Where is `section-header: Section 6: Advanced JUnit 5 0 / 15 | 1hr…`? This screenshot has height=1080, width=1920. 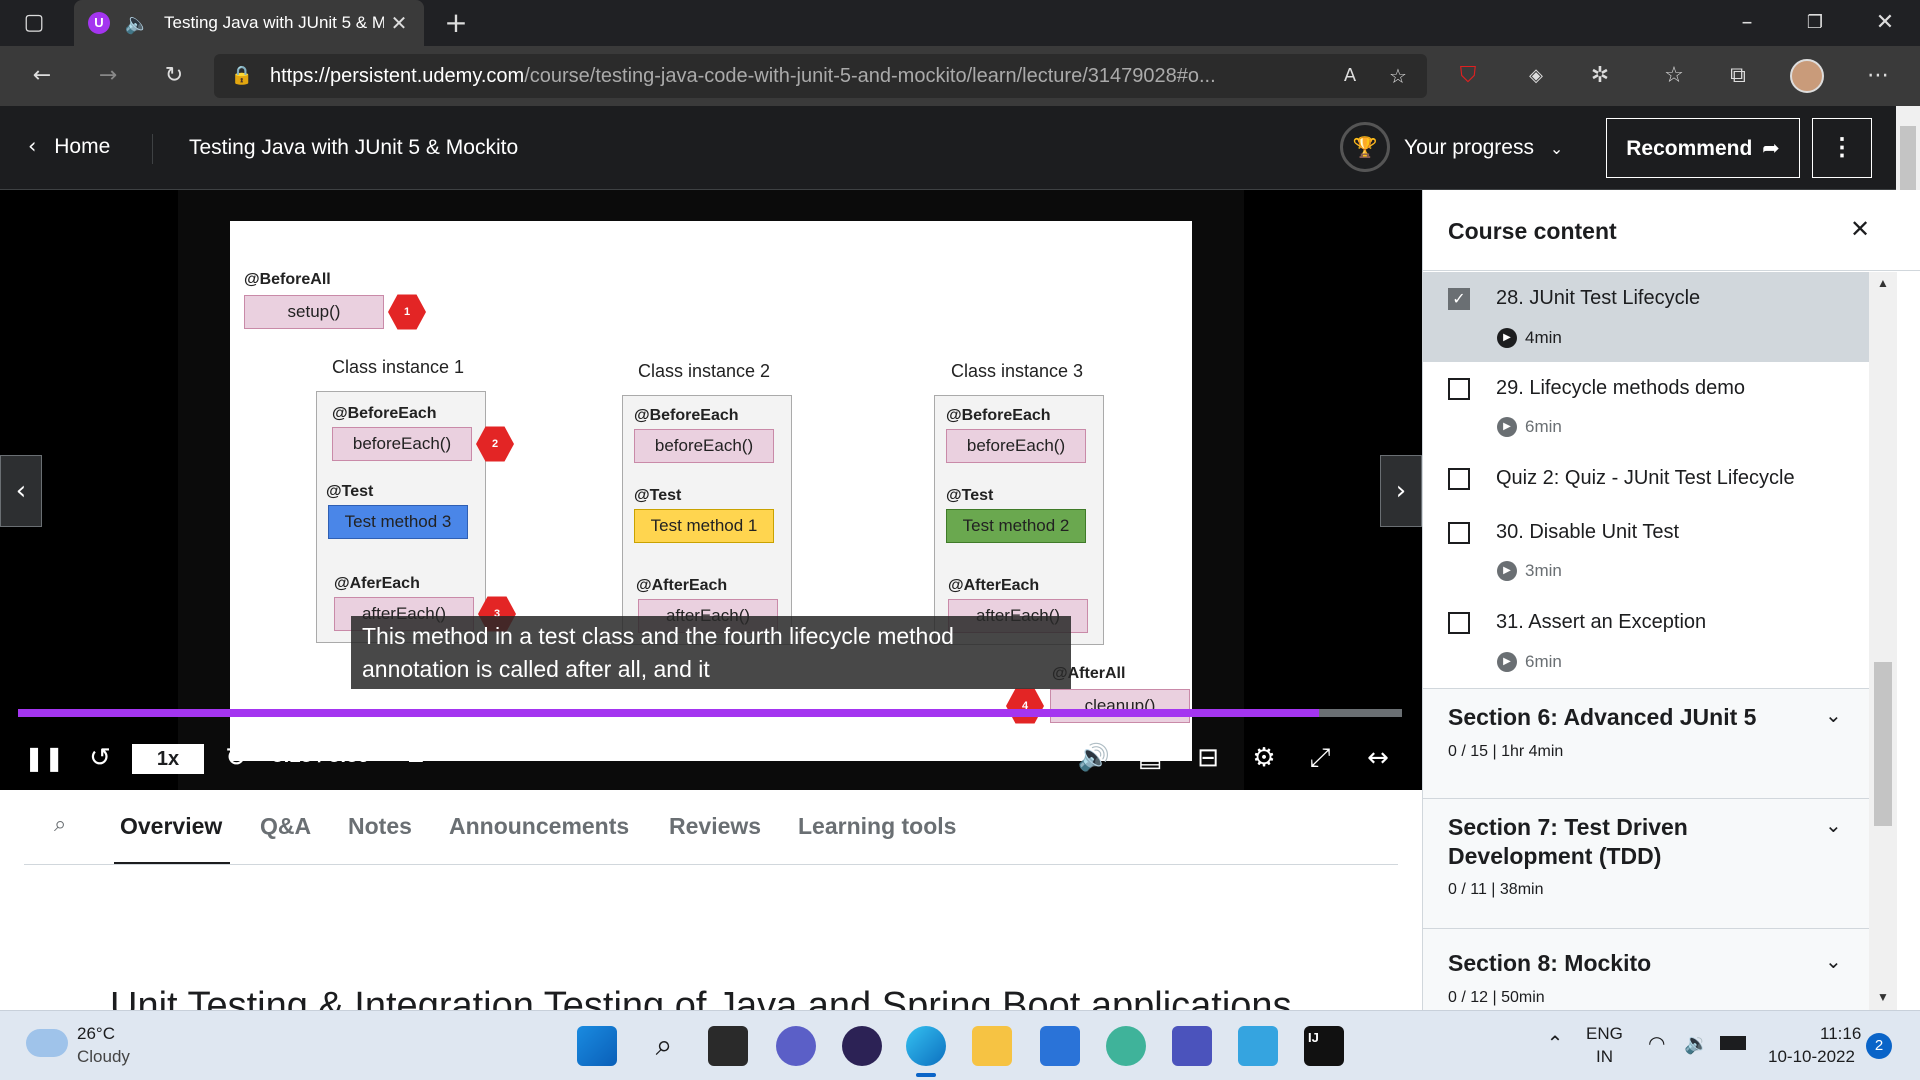 section-header: Section 6: Advanced JUnit 5 0 / 15 | 1hr… is located at coordinates (1646, 743).